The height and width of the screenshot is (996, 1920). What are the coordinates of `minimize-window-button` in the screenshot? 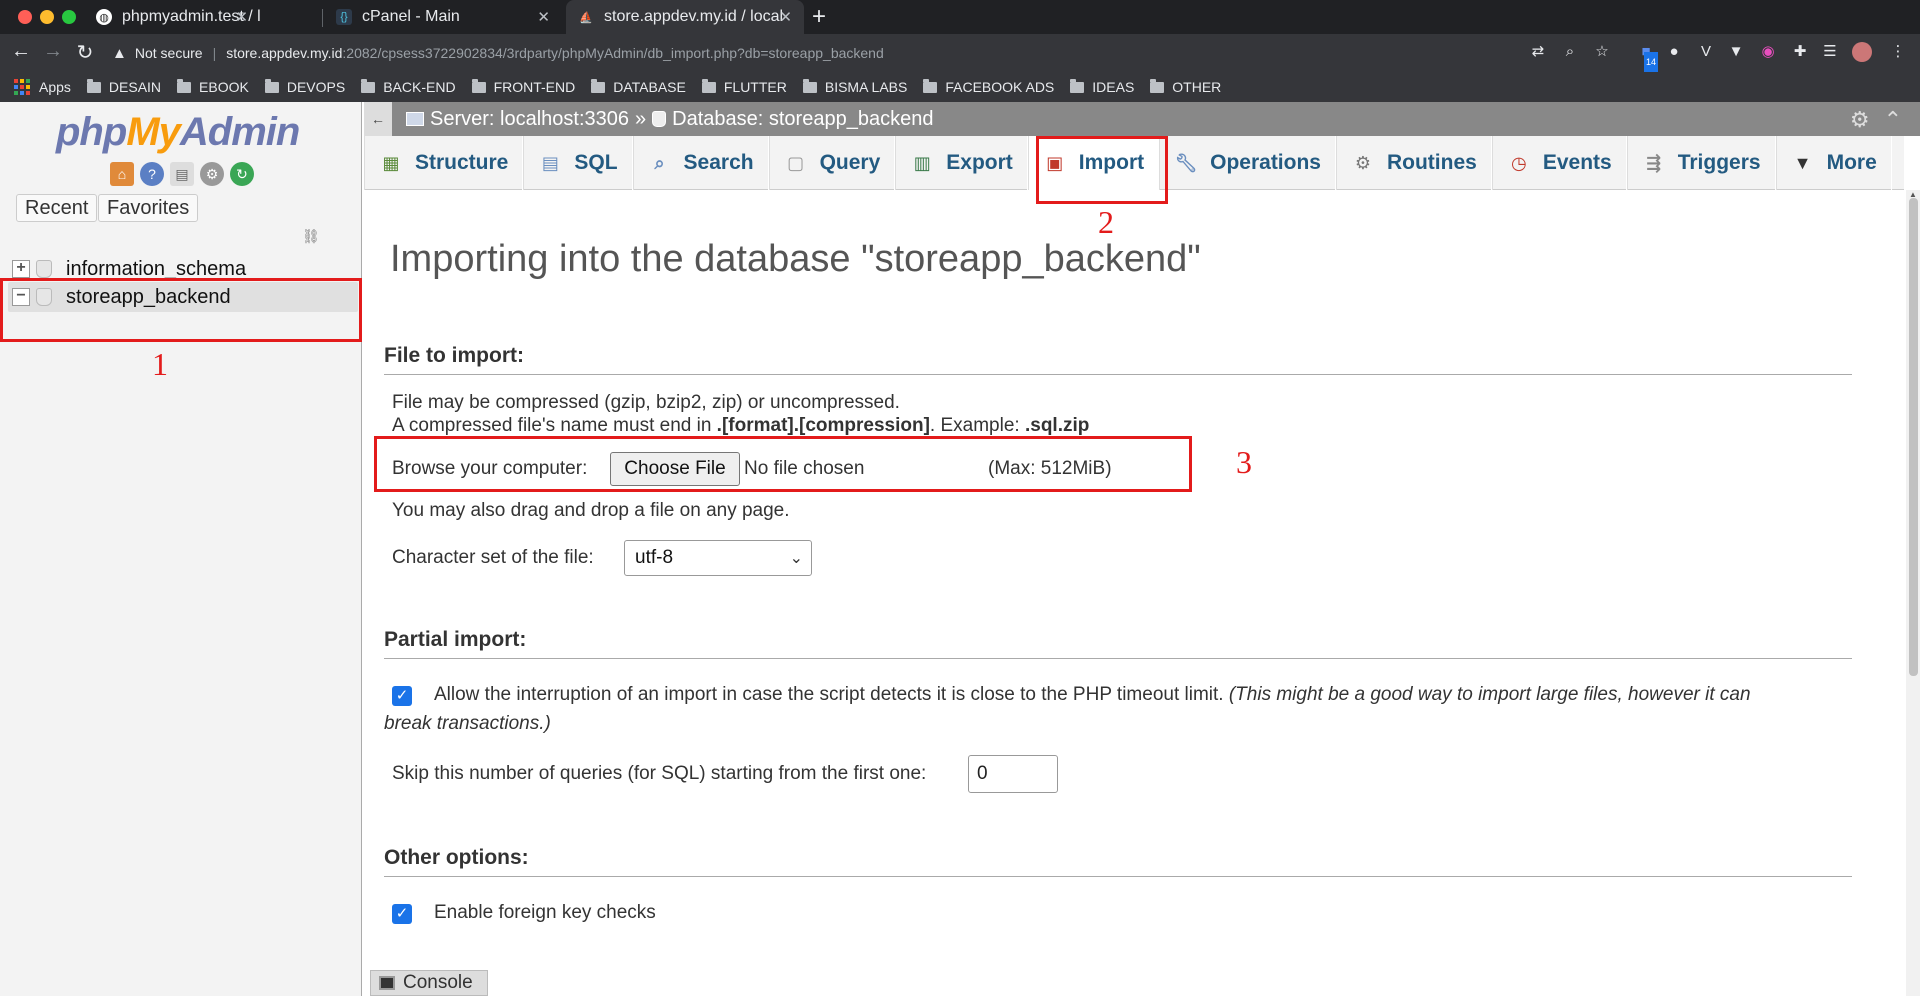 It's located at (47, 17).